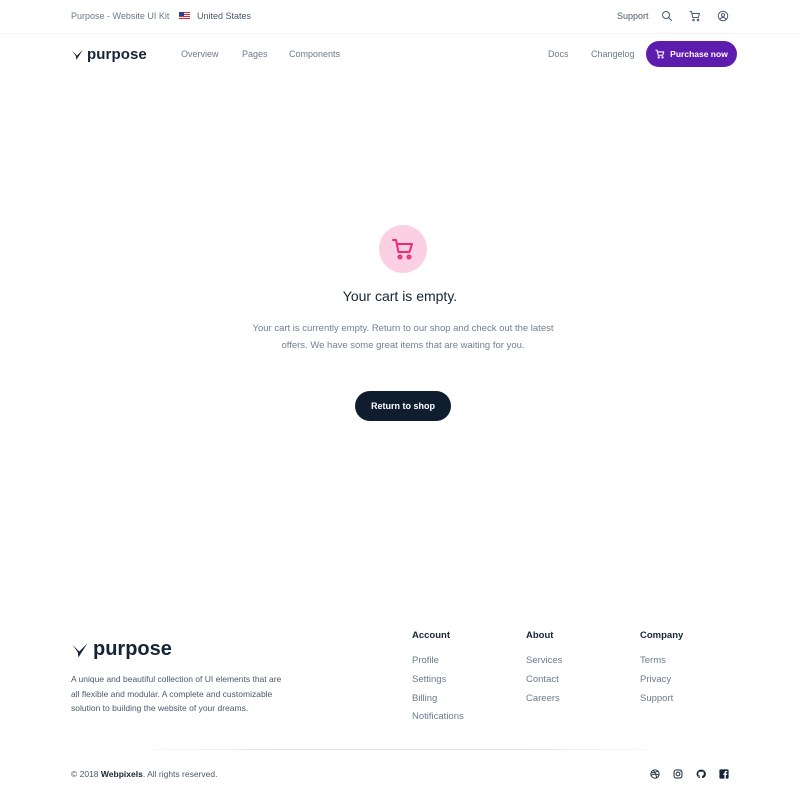 Image resolution: width=800 pixels, height=800 pixels. I want to click on footer-link-services: Services, so click(544, 661).